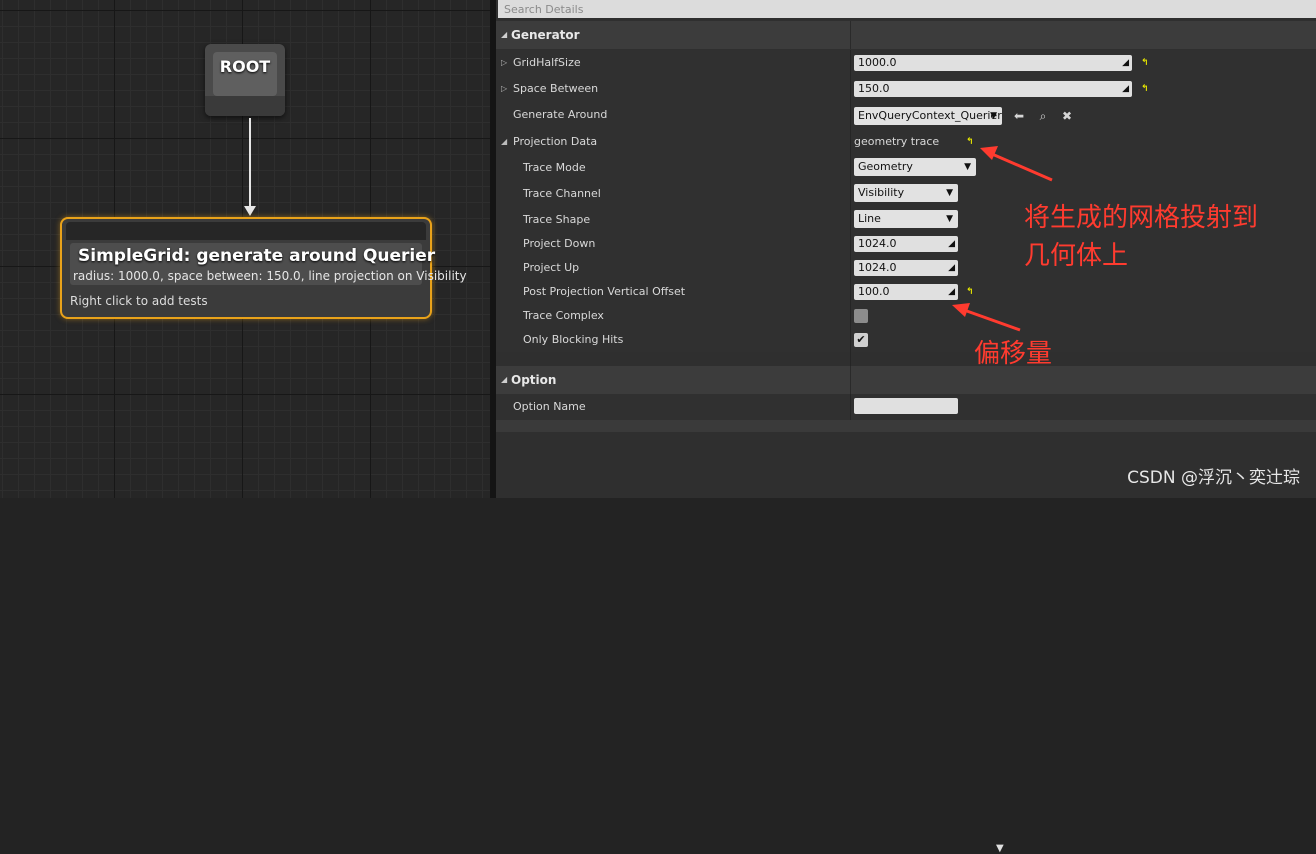  I want to click on expand-advanced-arrow-icon: ▼, so click(1000, 848).